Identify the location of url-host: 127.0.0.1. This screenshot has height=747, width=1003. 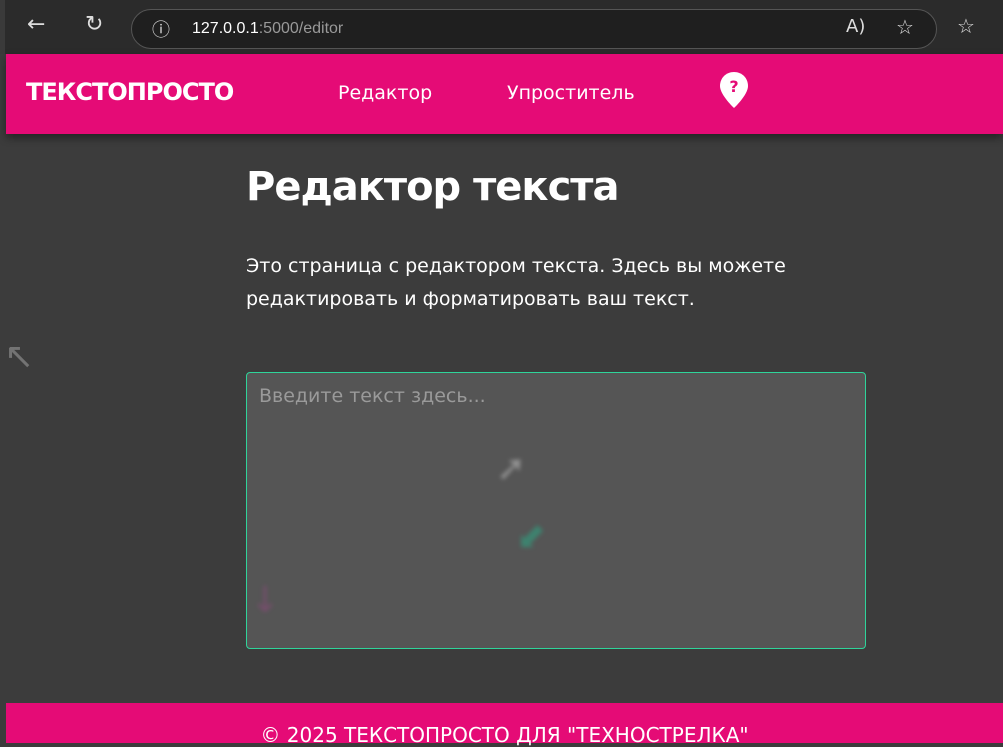
(225, 28).